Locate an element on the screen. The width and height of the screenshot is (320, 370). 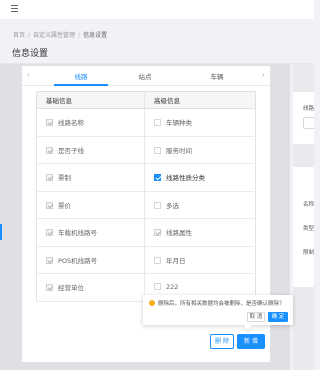
right-label-limit: 限制 is located at coordinates (309, 253).